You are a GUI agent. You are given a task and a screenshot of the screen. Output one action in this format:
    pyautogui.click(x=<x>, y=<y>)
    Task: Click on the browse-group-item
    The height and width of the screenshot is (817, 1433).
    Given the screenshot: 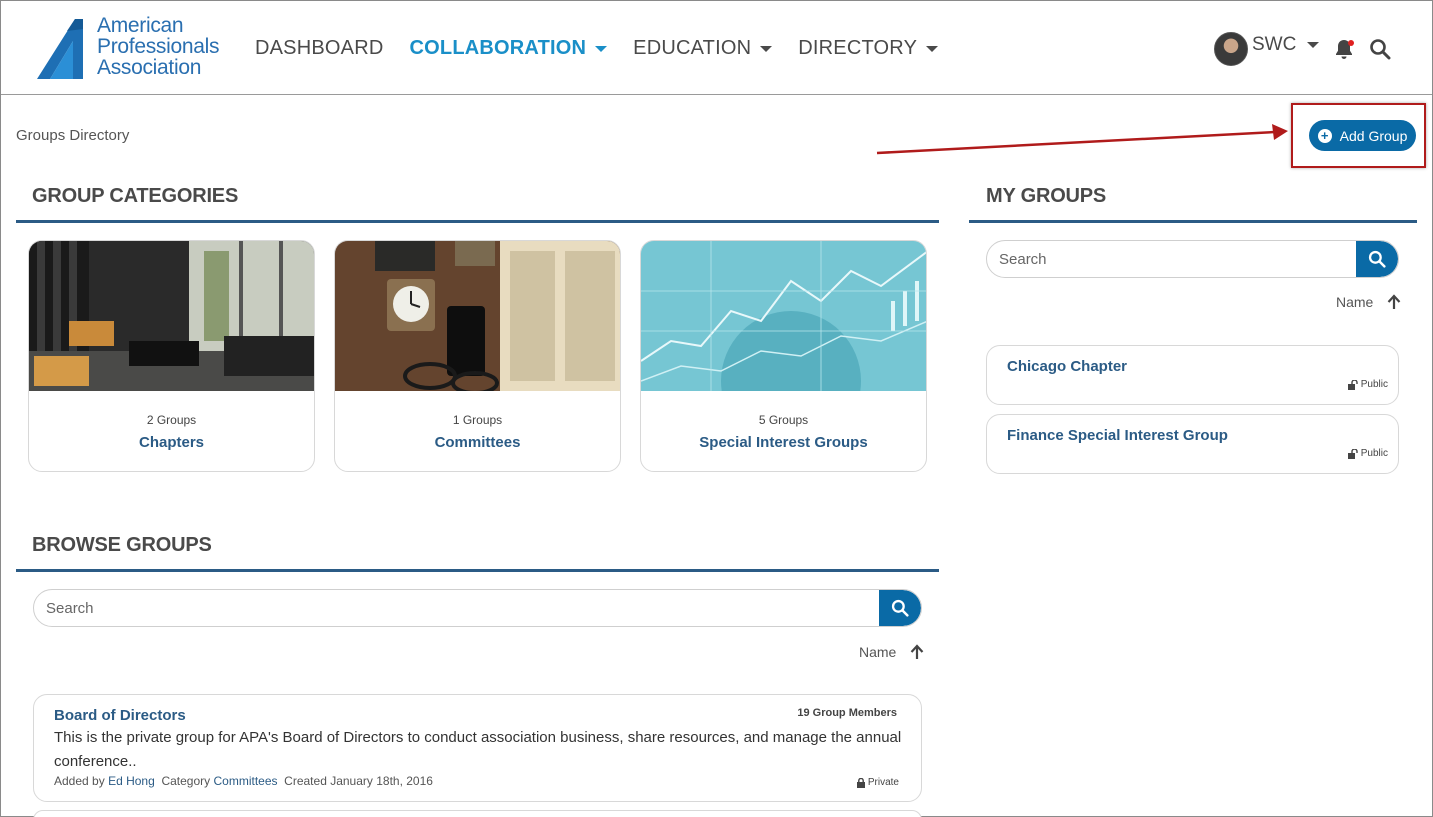 What is the action you would take?
    pyautogui.click(x=477, y=813)
    